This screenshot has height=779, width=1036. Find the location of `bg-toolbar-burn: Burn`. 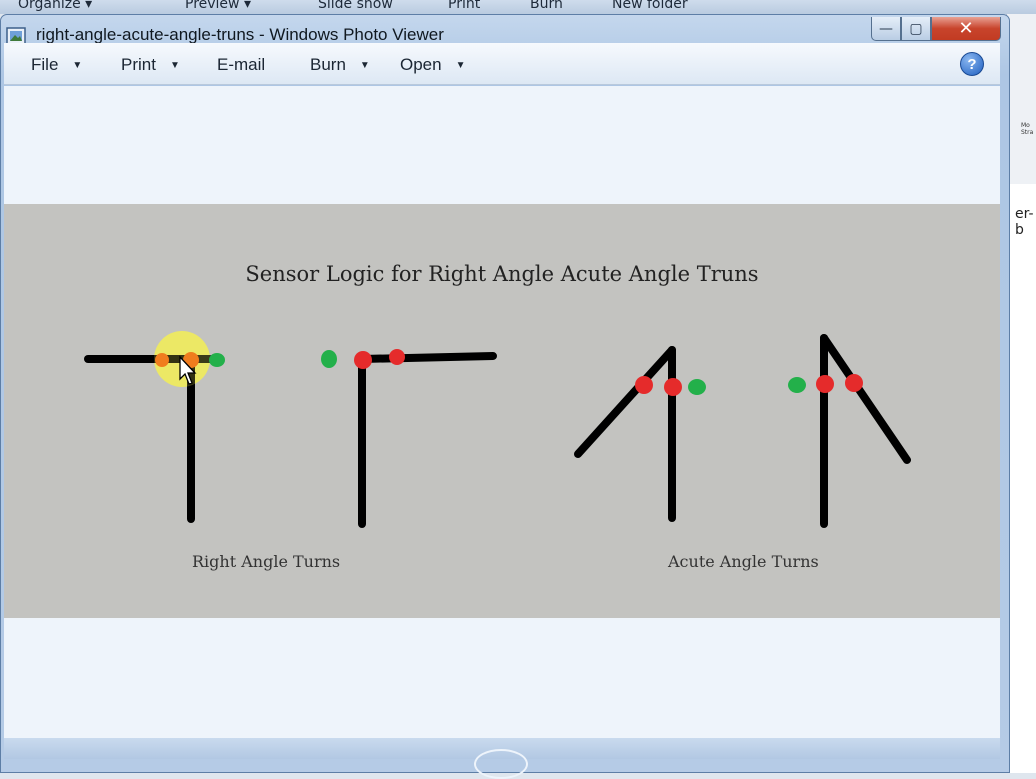

bg-toolbar-burn: Burn is located at coordinates (546, 6).